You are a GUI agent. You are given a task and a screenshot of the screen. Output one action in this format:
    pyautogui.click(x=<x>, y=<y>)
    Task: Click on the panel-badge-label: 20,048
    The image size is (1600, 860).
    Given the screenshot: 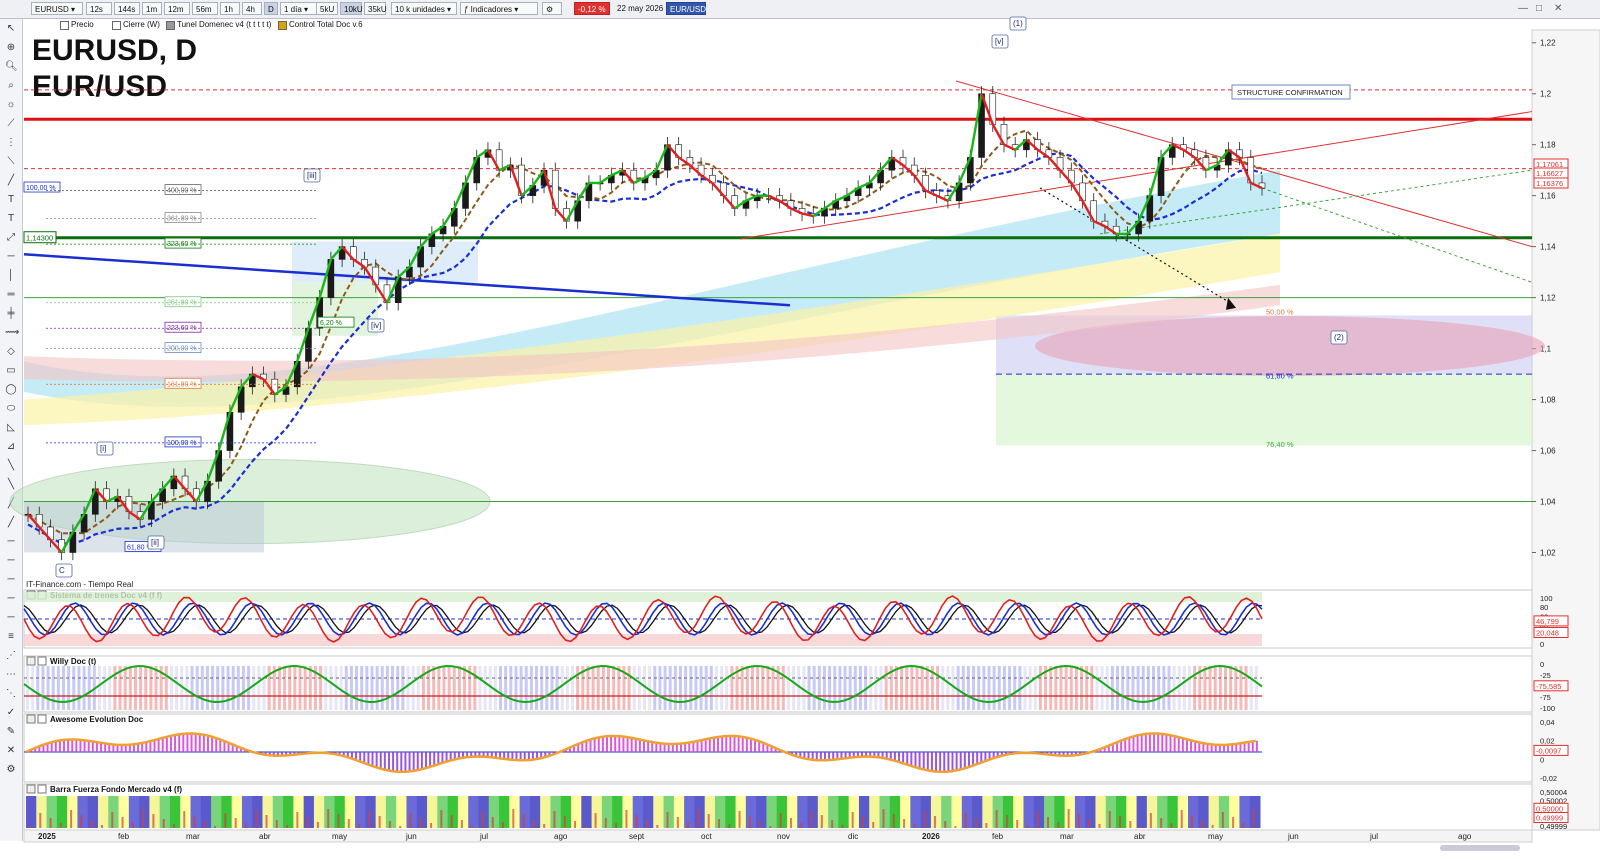 What is the action you would take?
    pyautogui.click(x=1547, y=633)
    